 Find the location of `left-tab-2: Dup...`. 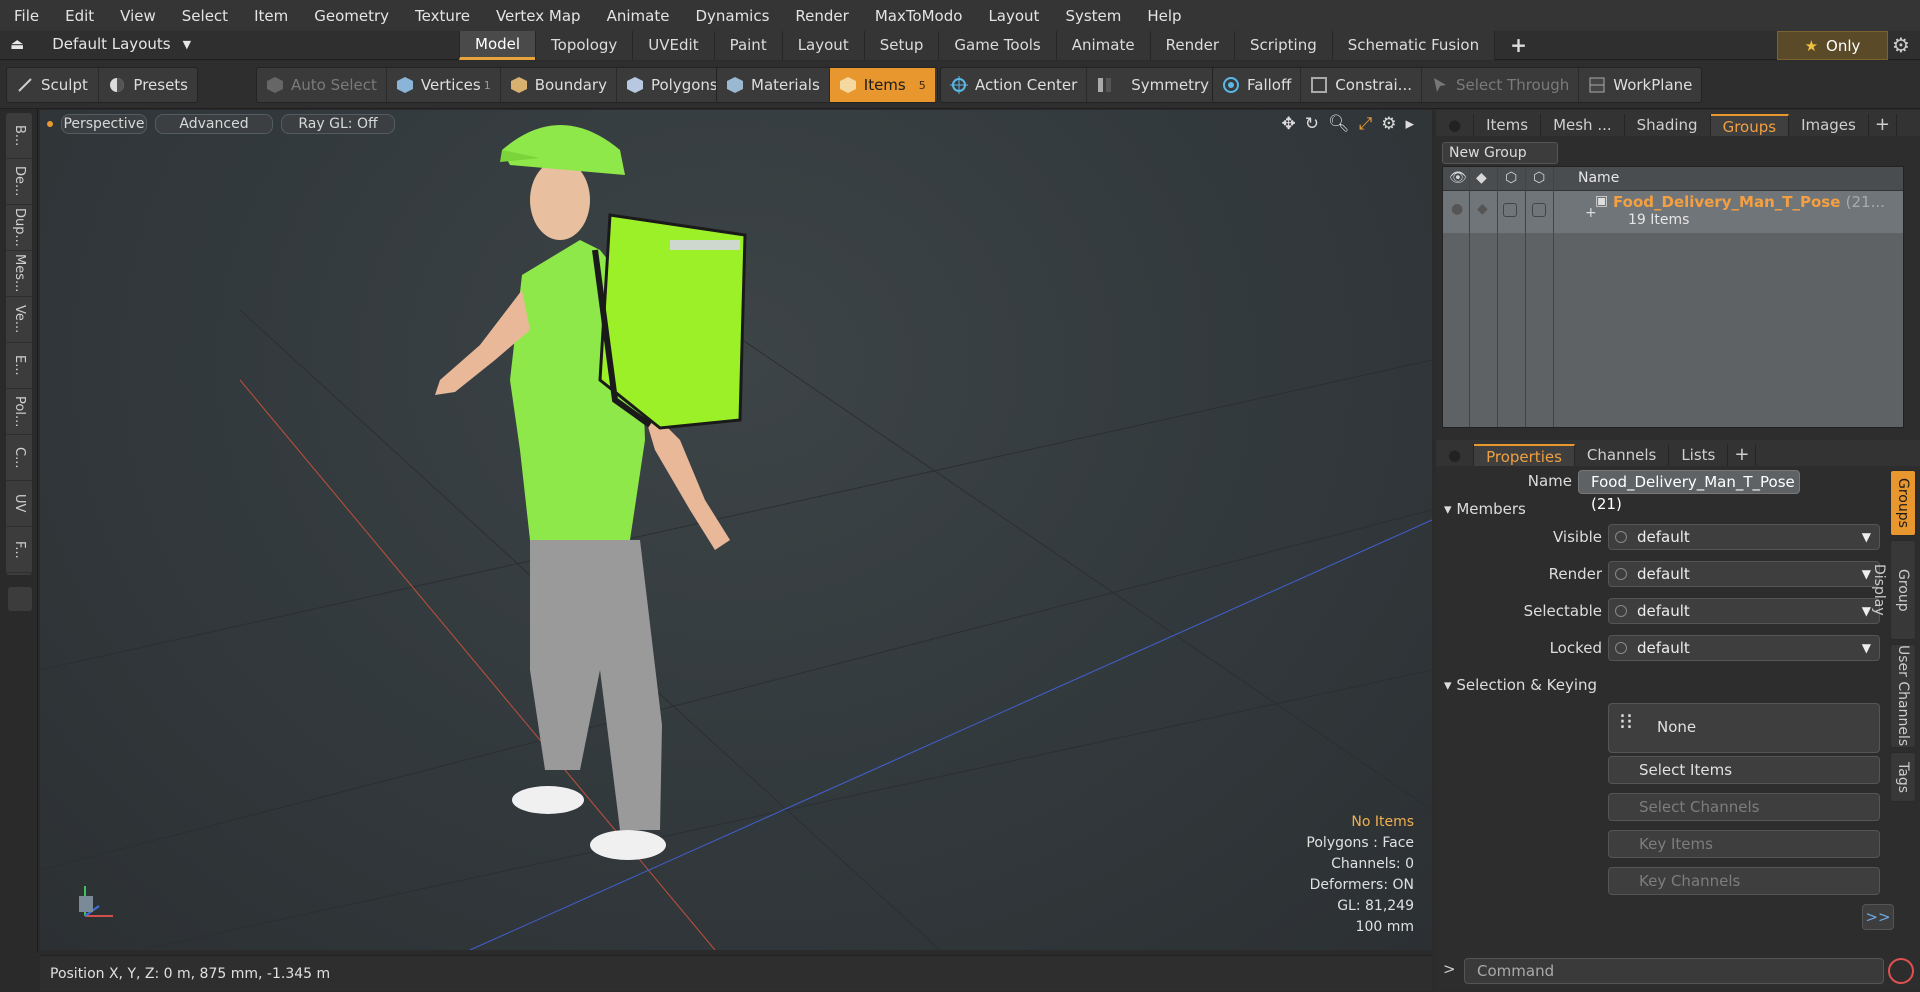

left-tab-2: Dup... is located at coordinates (19, 228).